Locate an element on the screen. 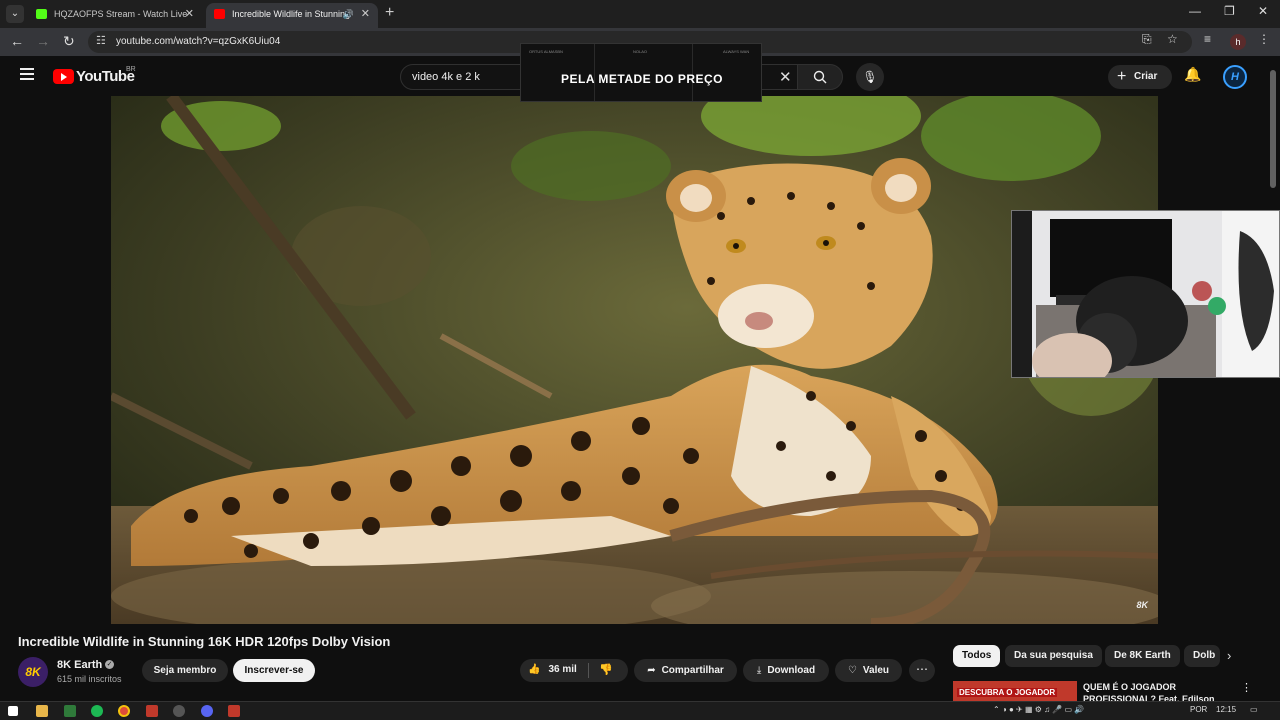 The height and width of the screenshot is (720, 1280). download-label: Download is located at coordinates (791, 670).